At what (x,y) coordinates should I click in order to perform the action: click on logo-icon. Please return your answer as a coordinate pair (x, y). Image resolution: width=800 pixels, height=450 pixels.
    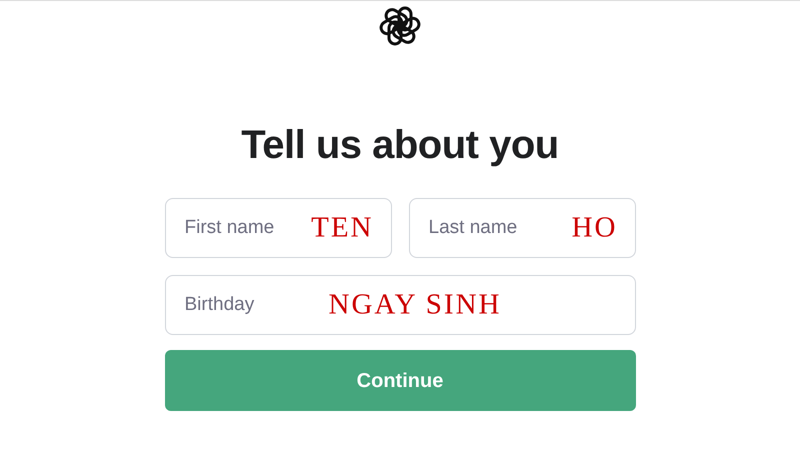
    Looking at the image, I should click on (400, 26).